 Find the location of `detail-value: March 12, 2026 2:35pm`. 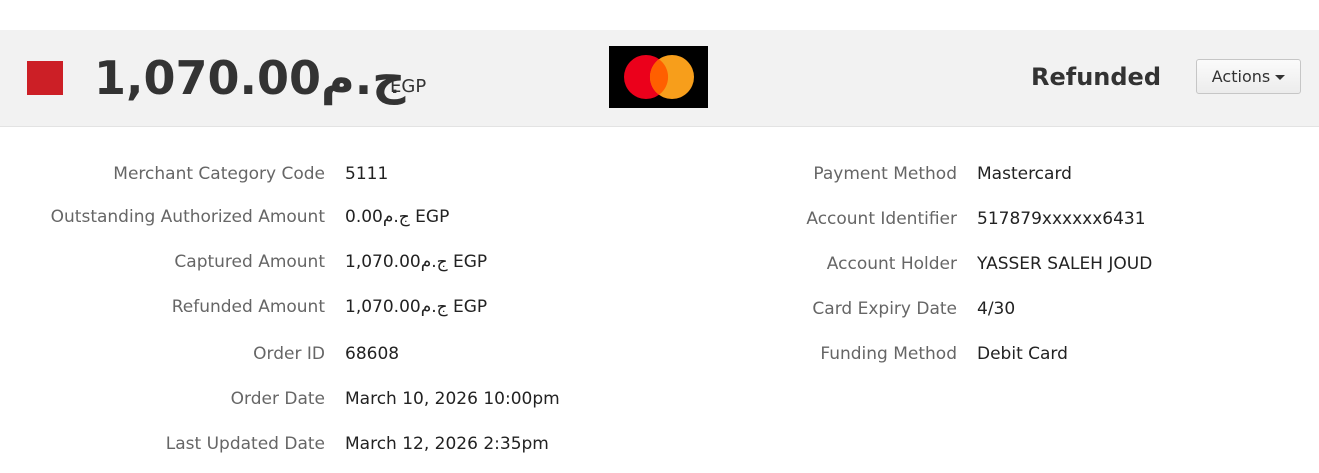

detail-value: March 12, 2026 2:35pm is located at coordinates (447, 444).